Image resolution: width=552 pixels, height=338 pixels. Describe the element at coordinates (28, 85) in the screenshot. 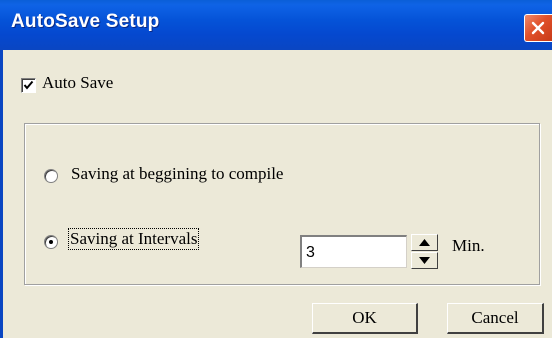

I see `auto-save-checkbox` at that location.